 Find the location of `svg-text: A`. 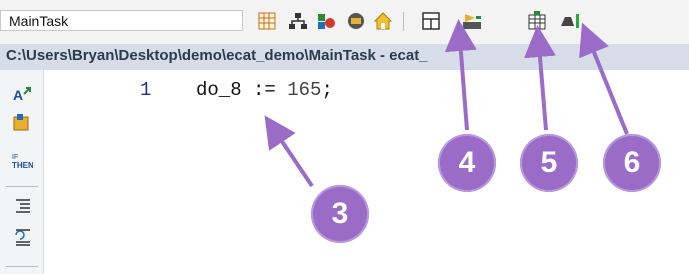

svg-text: A is located at coordinates (18, 95).